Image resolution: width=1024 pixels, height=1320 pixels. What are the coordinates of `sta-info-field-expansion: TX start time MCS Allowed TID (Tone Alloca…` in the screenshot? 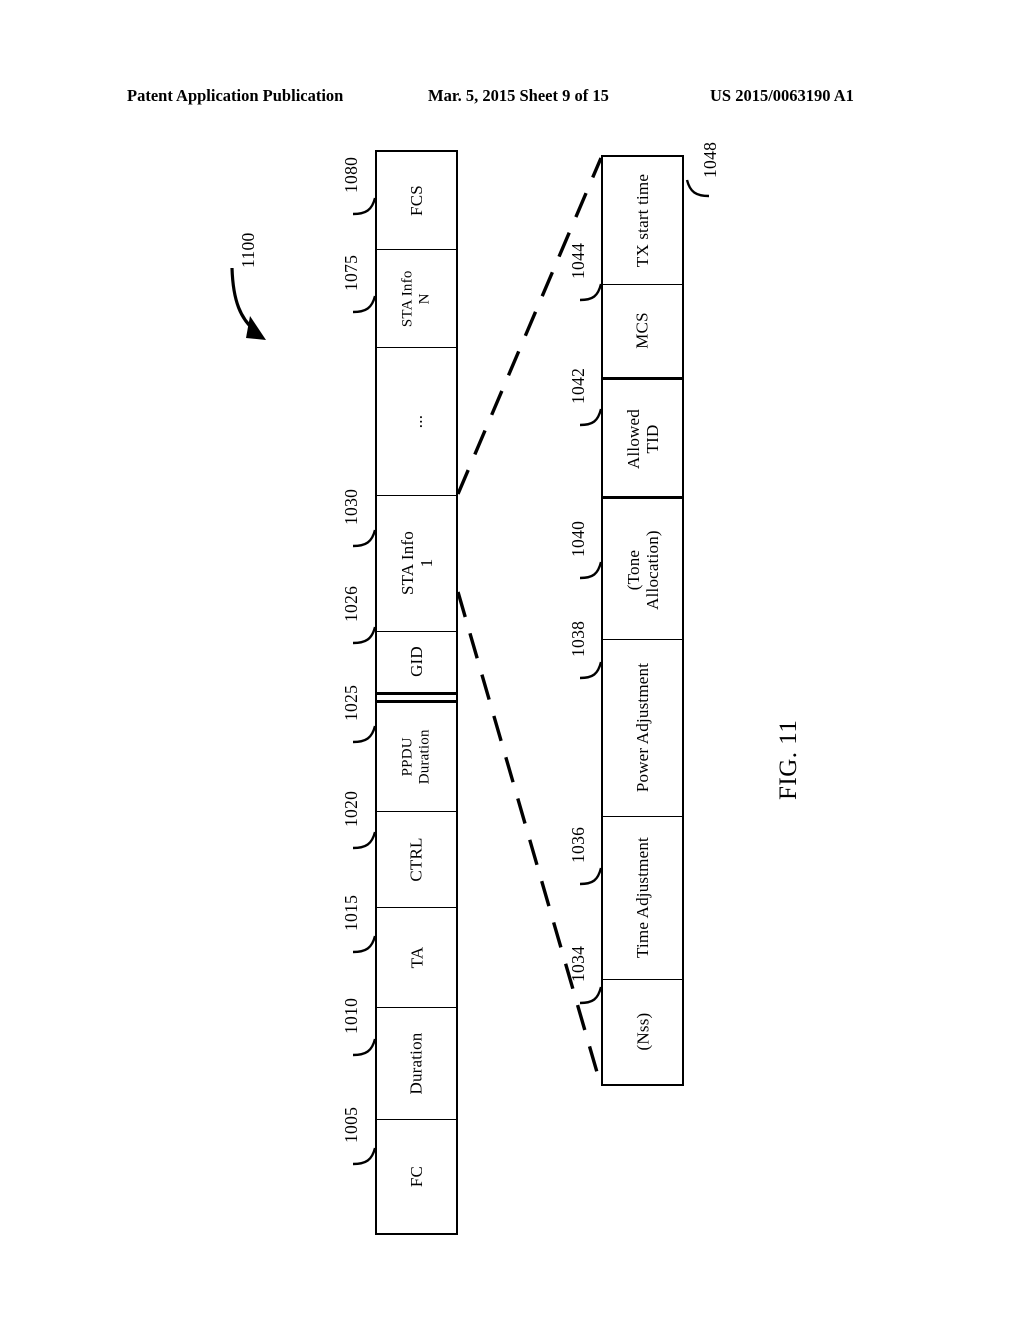 It's located at (642, 620).